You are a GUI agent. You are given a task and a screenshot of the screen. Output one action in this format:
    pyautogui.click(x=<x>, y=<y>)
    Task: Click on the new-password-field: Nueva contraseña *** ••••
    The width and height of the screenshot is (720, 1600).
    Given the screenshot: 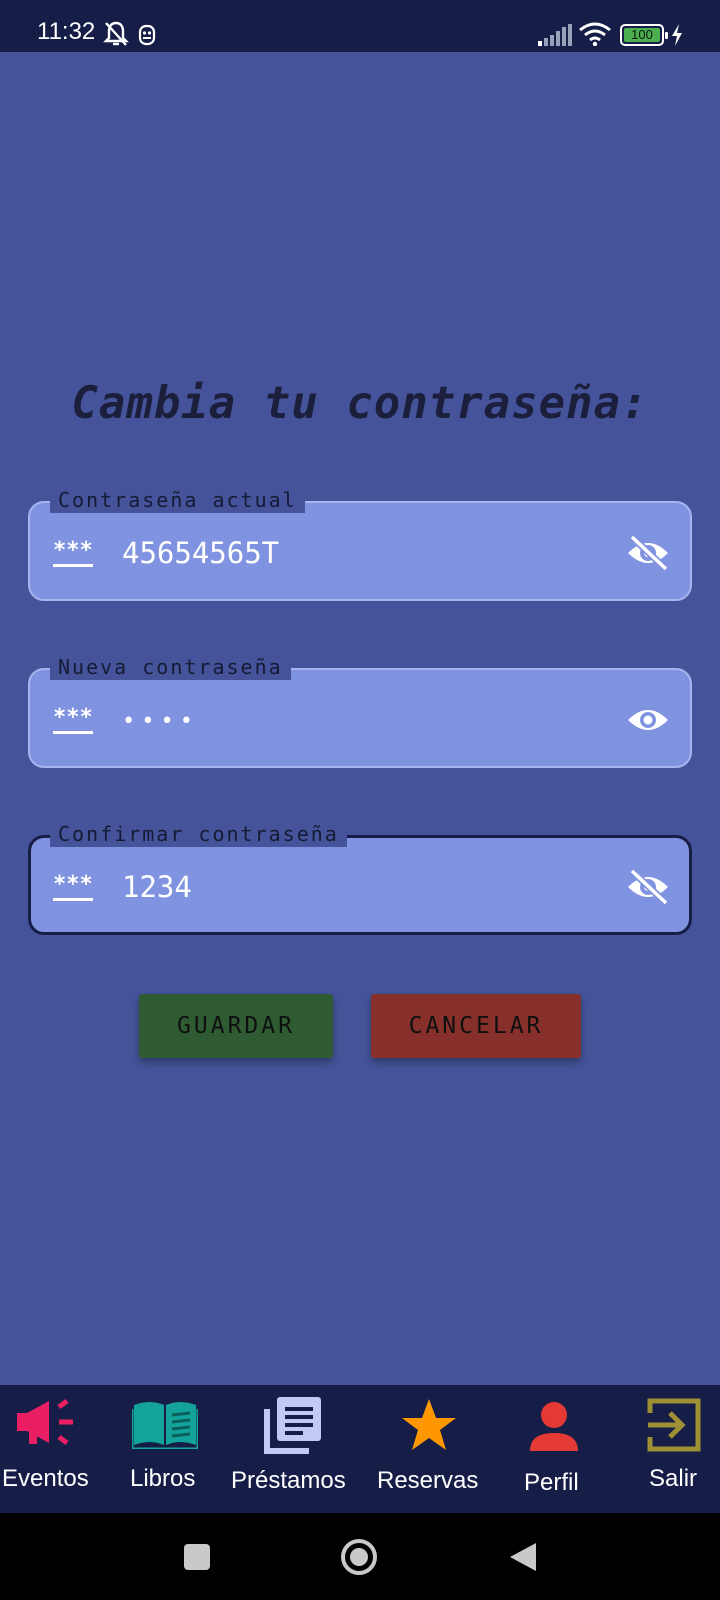 What is the action you would take?
    pyautogui.click(x=360, y=711)
    